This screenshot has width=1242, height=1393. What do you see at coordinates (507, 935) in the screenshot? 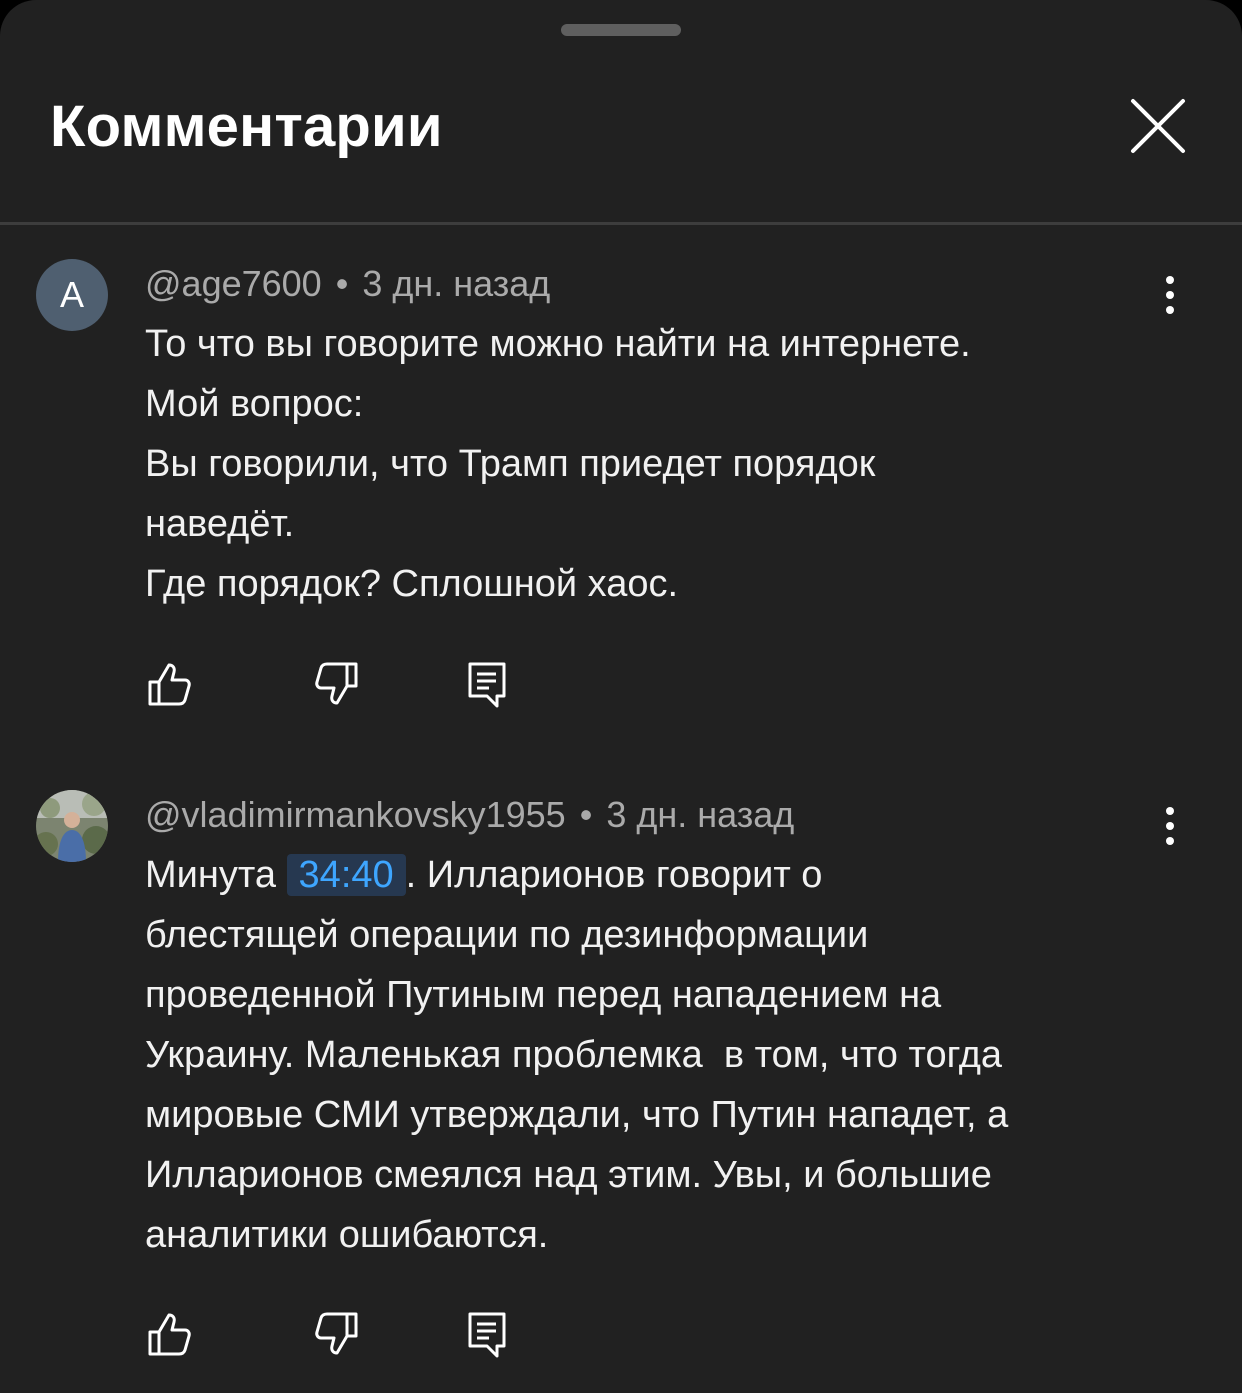
I see `comment-line: блестящей операции по дезинформации` at bounding box center [507, 935].